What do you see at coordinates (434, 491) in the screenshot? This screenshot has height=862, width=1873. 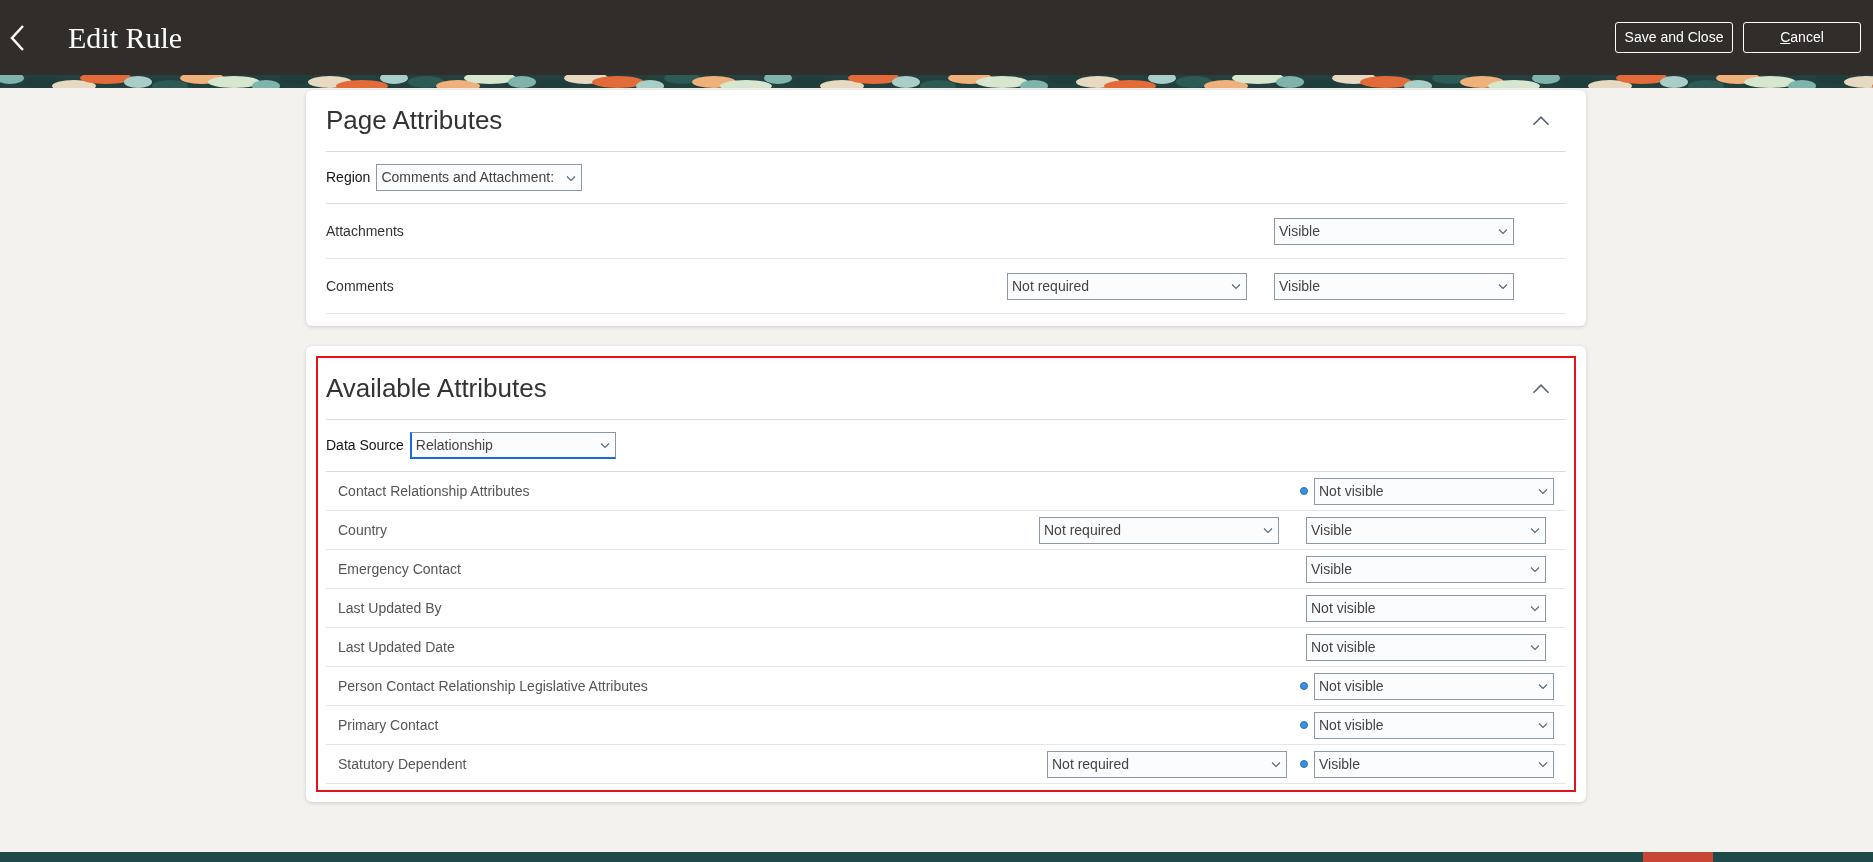 I see `attribute-label: Contact Relationship Attributes` at bounding box center [434, 491].